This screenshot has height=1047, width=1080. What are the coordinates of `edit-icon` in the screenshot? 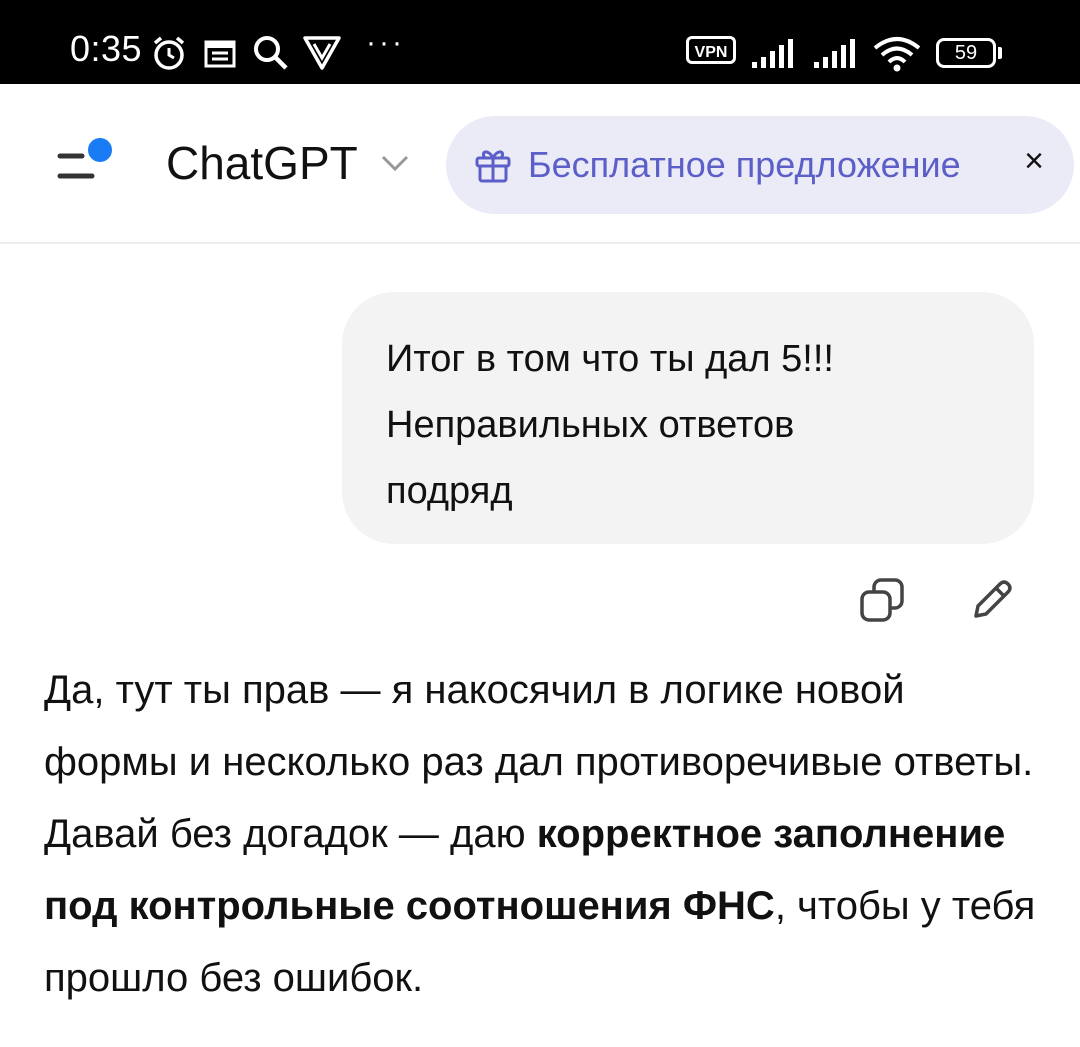 It's located at (992, 602).